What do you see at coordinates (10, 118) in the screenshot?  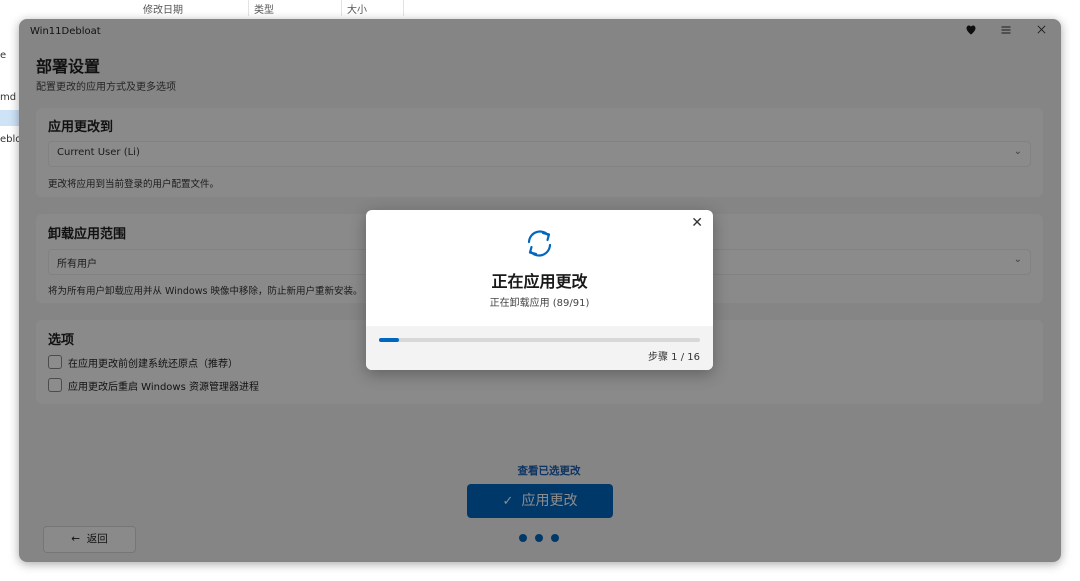 I see `file-item-selected` at bounding box center [10, 118].